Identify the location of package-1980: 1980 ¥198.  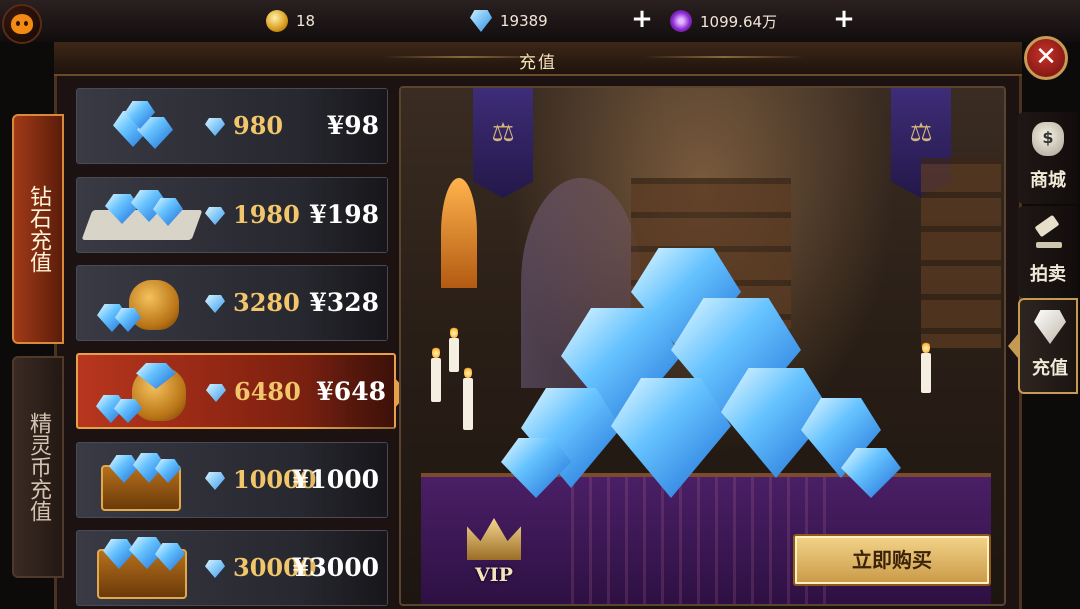
(232, 215).